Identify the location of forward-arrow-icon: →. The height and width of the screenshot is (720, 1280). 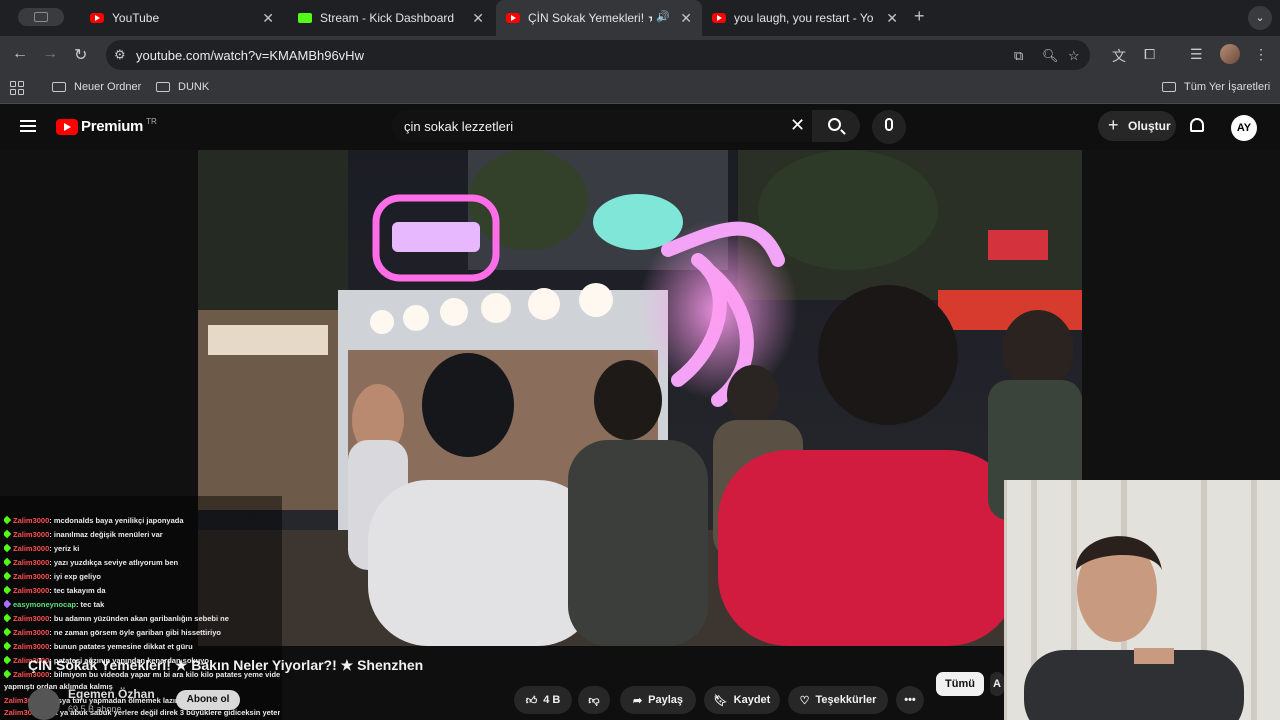
(50, 54).